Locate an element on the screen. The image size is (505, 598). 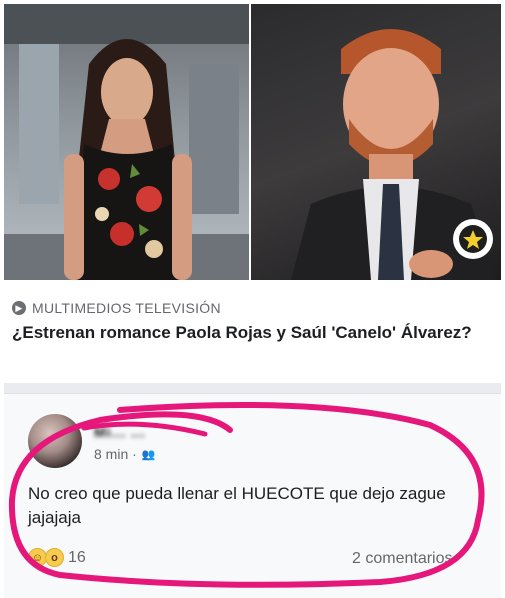
avatar is located at coordinates (55, 441).